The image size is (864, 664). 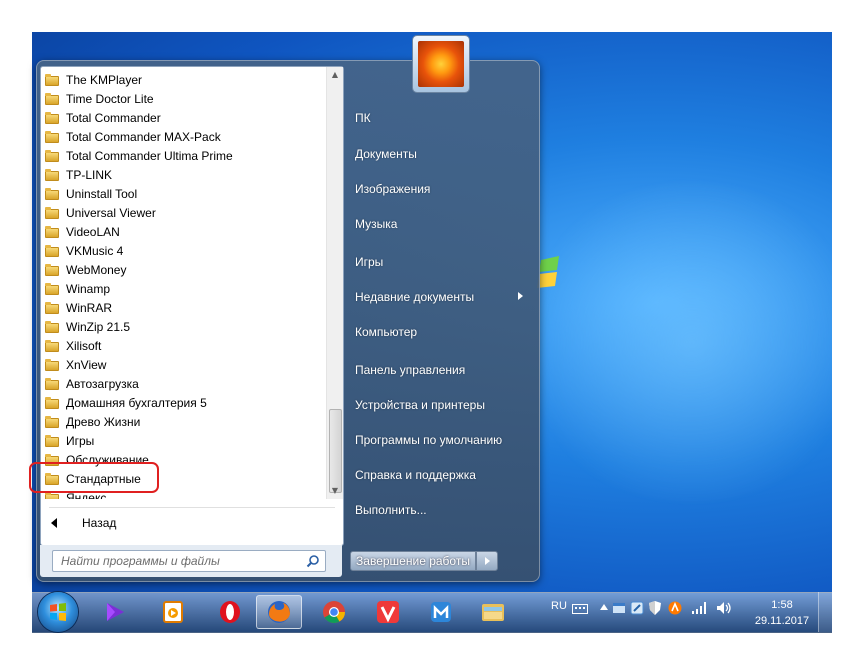 What do you see at coordinates (782, 621) in the screenshot?
I see `clock-date: 29.11.2017` at bounding box center [782, 621].